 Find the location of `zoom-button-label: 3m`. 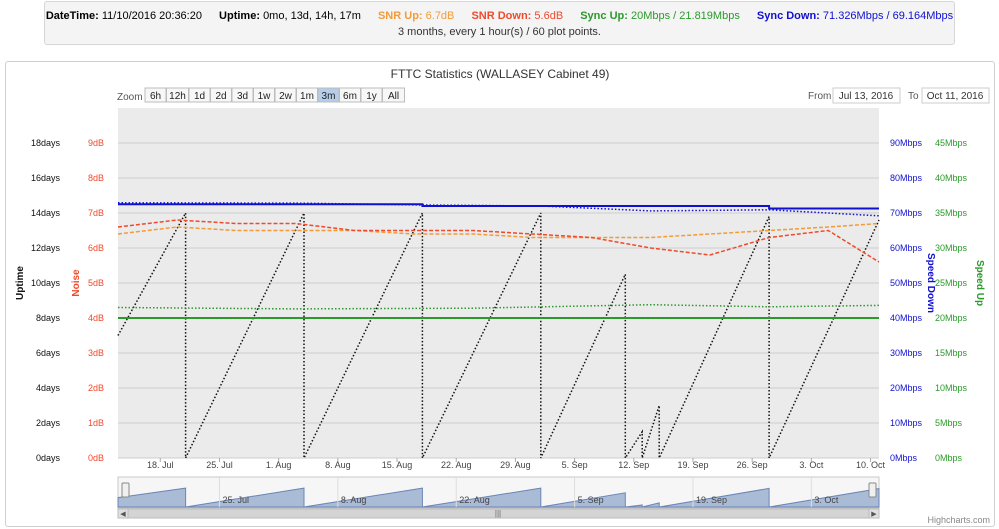

zoom-button-label: 3m is located at coordinates (329, 96).